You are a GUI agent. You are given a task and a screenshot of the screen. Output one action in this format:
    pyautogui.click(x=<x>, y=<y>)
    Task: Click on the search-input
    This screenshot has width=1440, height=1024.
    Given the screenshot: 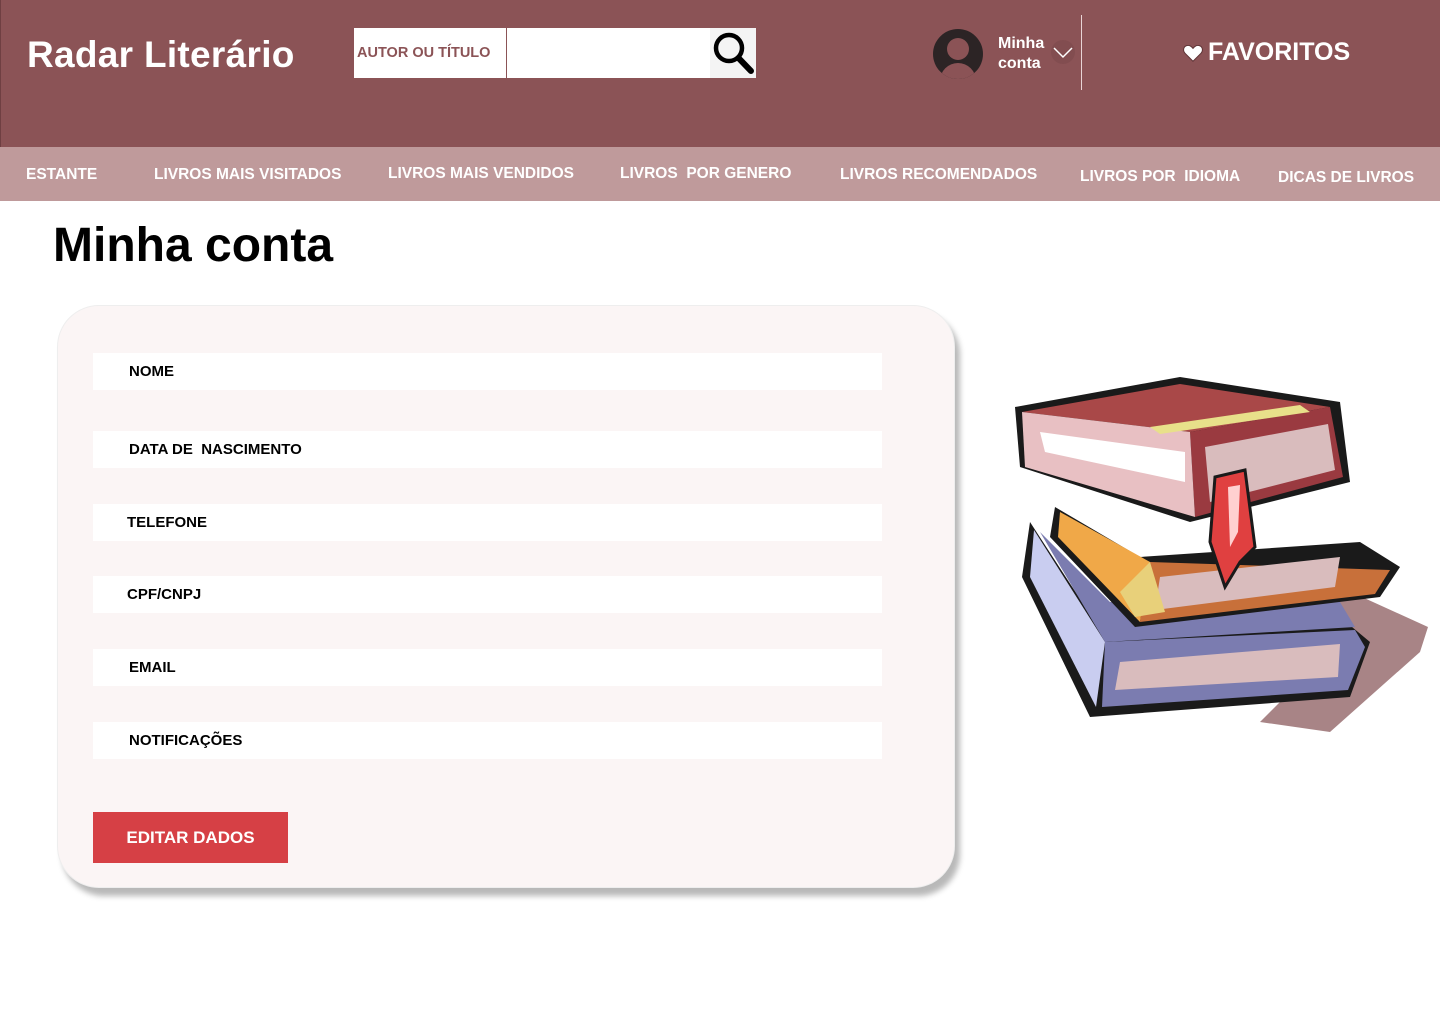 What is the action you would take?
    pyautogui.click(x=608, y=53)
    